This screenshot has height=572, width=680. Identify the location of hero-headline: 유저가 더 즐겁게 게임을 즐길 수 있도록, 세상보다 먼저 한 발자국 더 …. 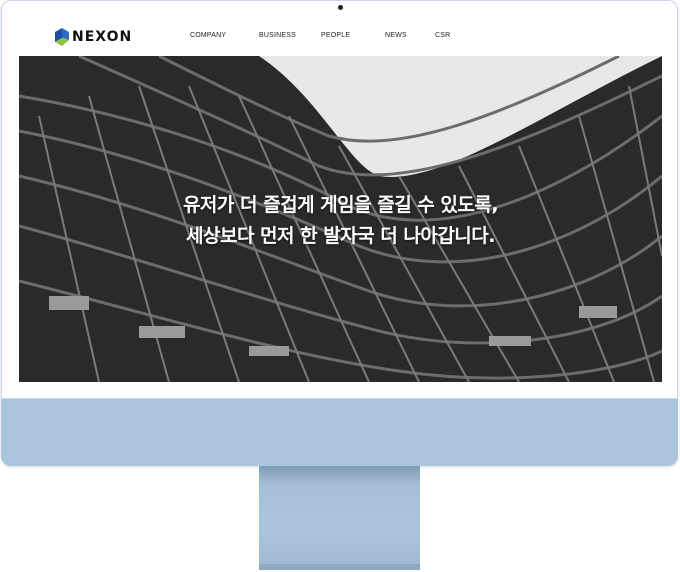
(340, 221).